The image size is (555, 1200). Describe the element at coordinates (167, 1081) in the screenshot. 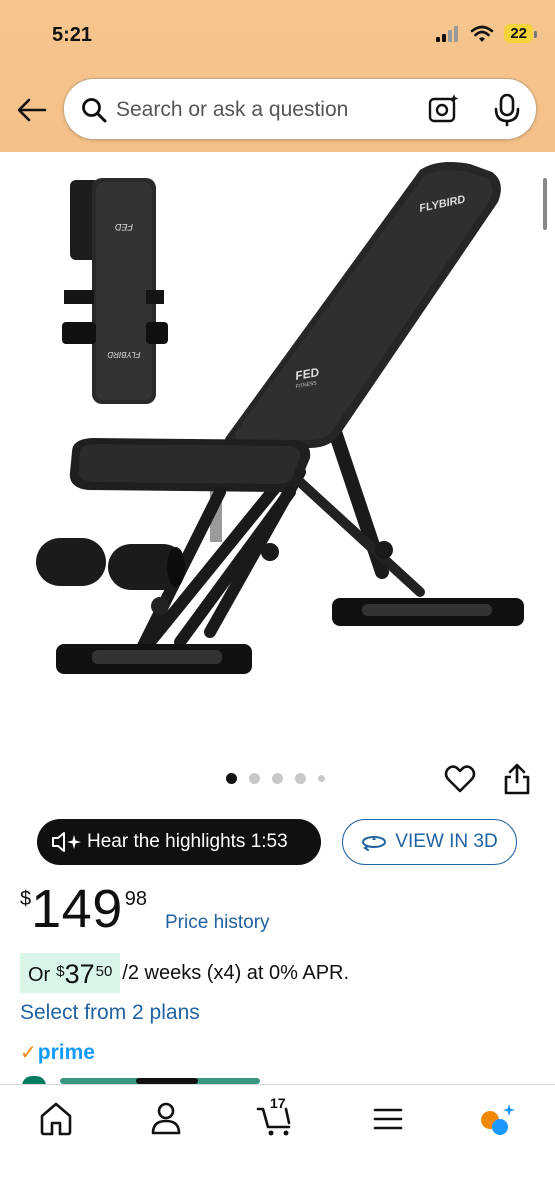

I see `home-indicator` at that location.